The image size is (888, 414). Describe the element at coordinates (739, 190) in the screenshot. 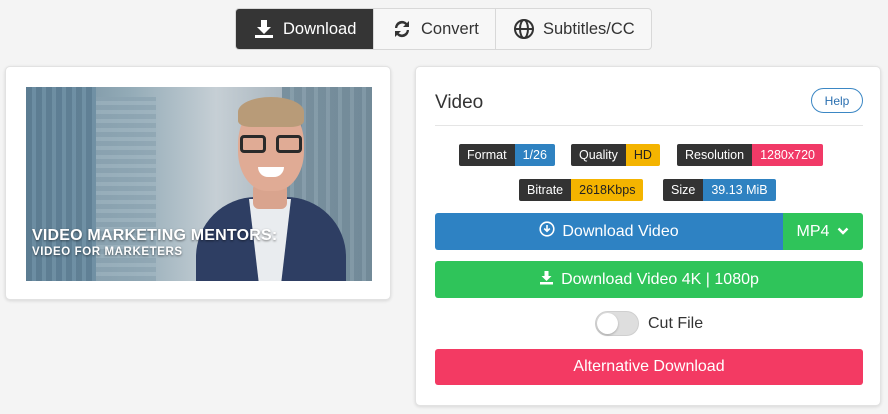

I see `size-badge-value: 39.13 MiB` at that location.